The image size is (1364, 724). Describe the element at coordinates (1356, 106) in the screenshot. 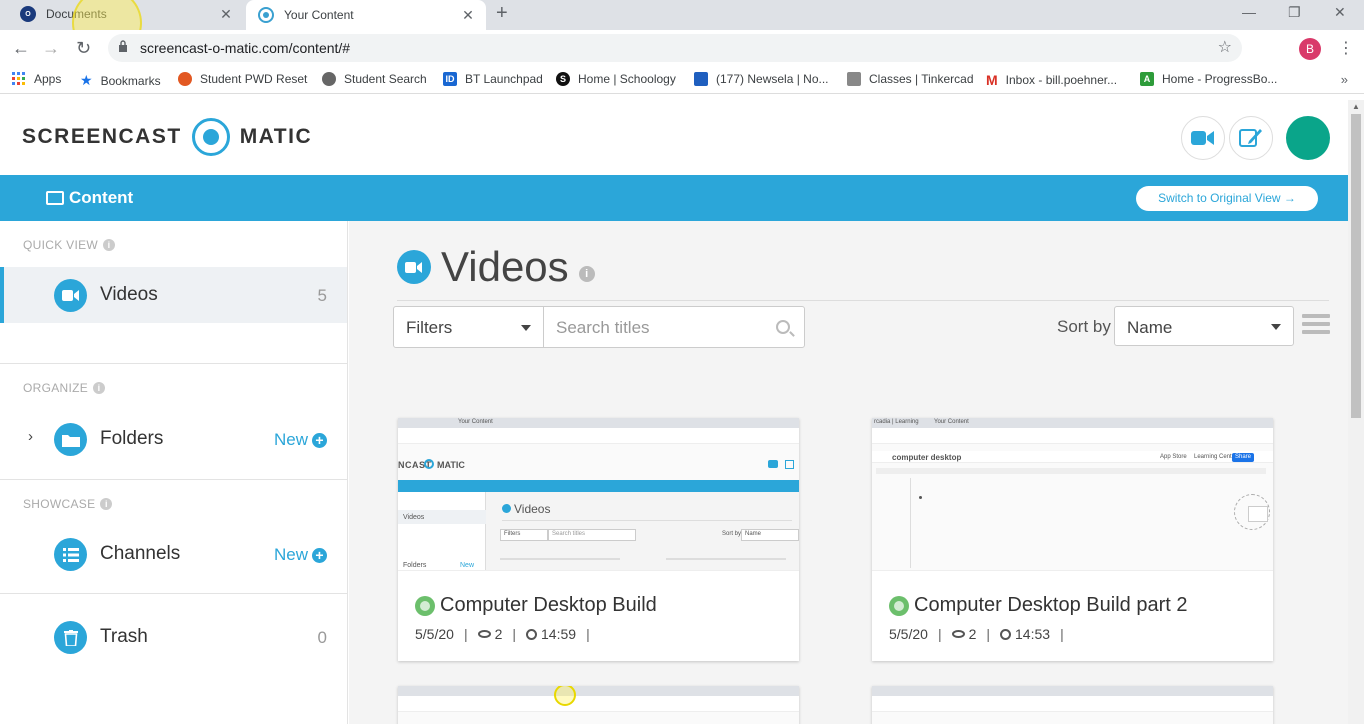

I see `scroll-up-arrow-icon: ▲` at that location.